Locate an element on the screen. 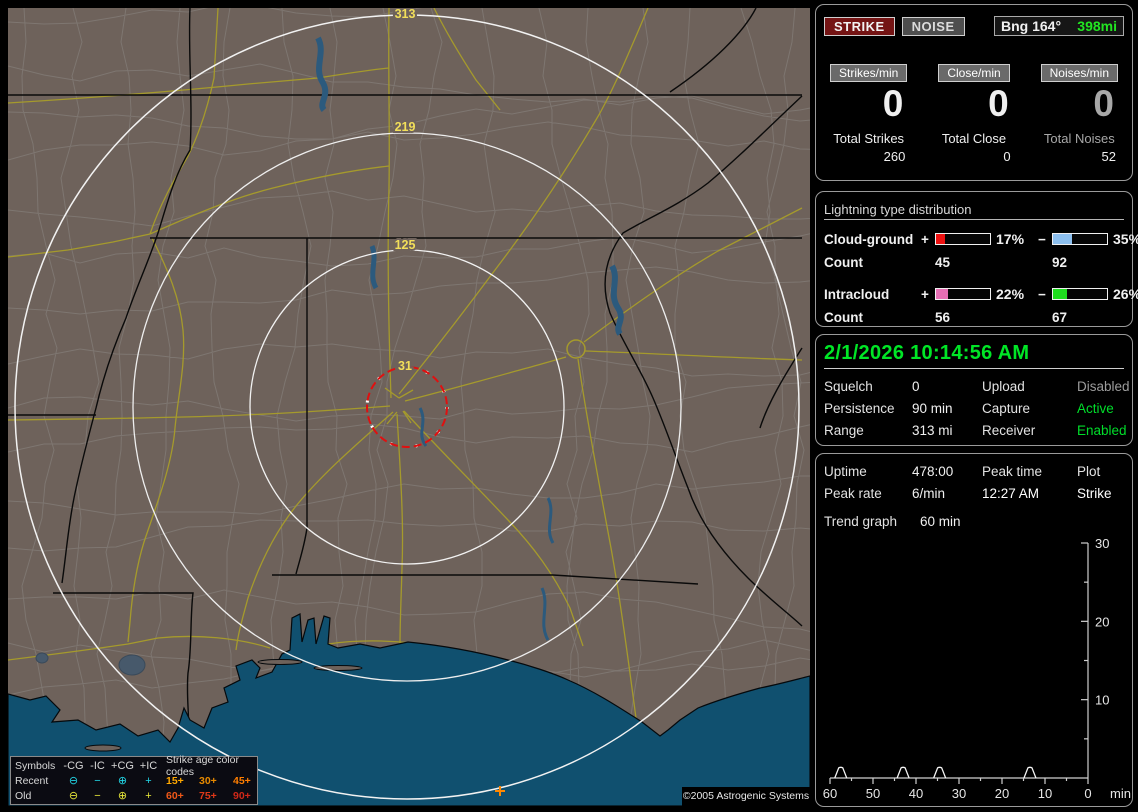 The width and height of the screenshot is (1138, 812). old-pos-cg-icon: ⊕ is located at coordinates (122, 796).